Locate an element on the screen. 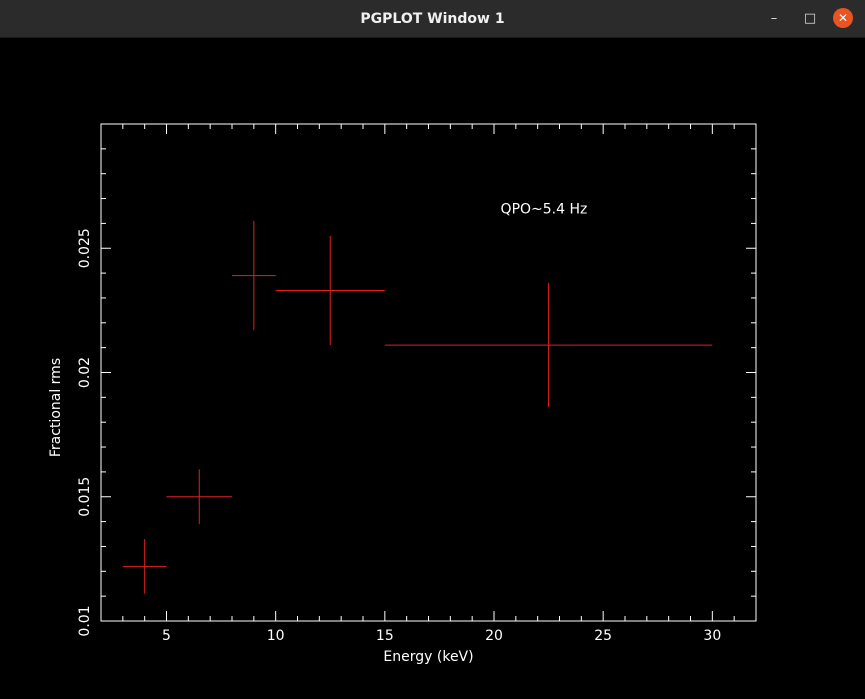  x-tick-label: 25 is located at coordinates (603, 636).